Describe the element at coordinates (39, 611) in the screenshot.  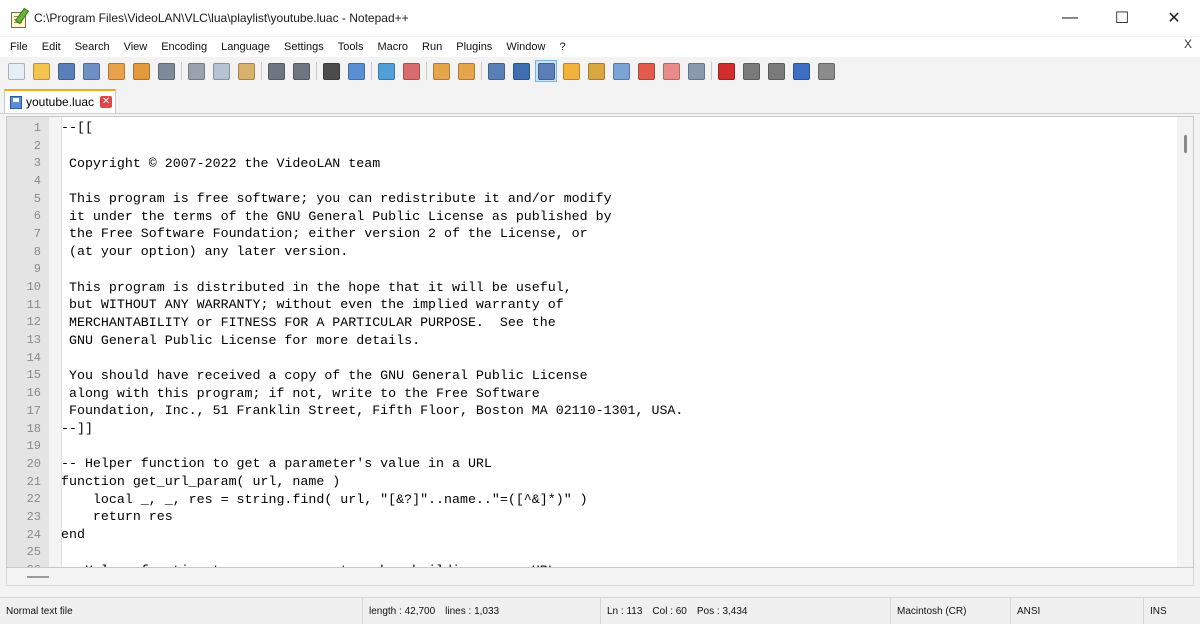
I see `status-file-type: Normal text file` at that location.